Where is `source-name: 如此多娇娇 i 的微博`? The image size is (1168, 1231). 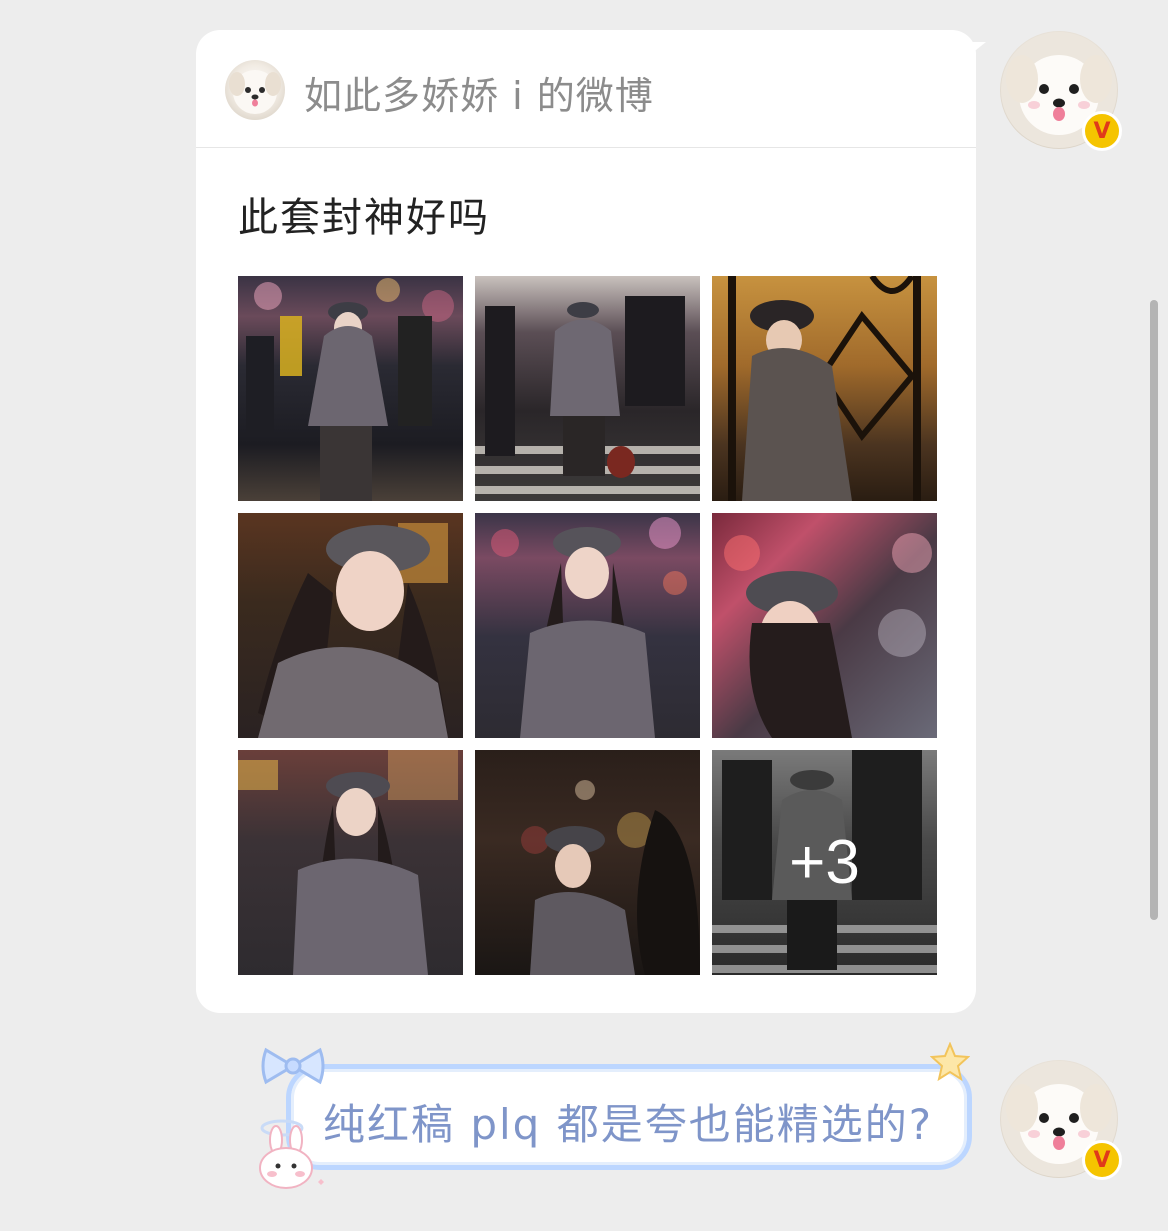 source-name: 如此多娇娇 i 的微博 is located at coordinates (479, 92).